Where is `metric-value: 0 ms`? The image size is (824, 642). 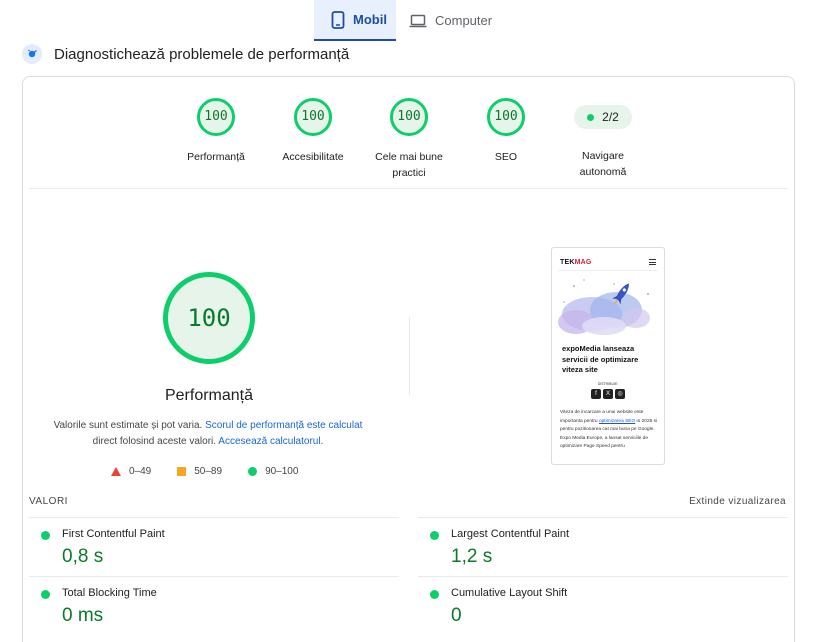 metric-value: 0 ms is located at coordinates (83, 615).